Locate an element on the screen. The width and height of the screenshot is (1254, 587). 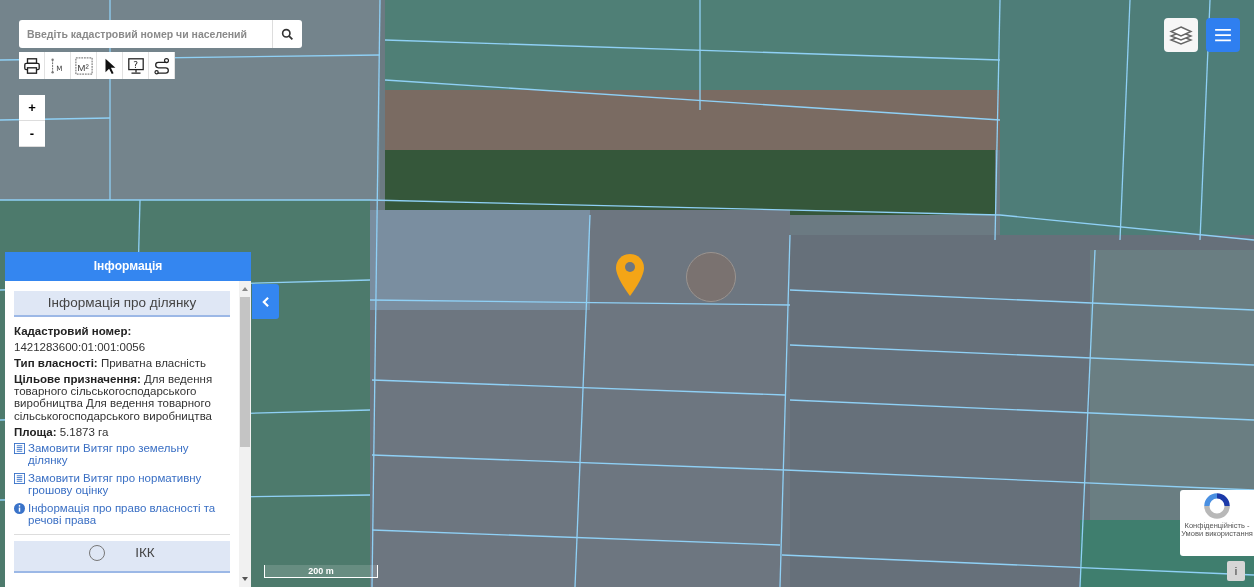
info-icon is located at coordinates (19, 508).